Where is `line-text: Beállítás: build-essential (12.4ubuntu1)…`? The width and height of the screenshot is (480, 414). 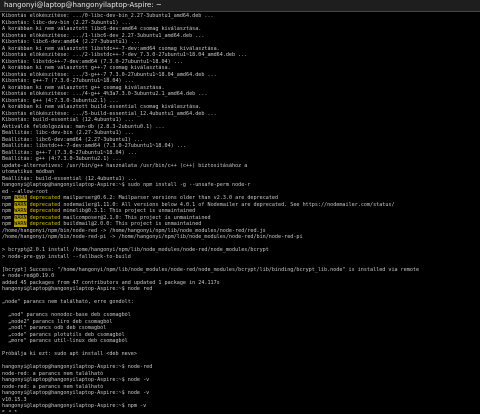
line-text: Beállítás: build-essential (12.4ubuntu1)… is located at coordinates (69, 178).